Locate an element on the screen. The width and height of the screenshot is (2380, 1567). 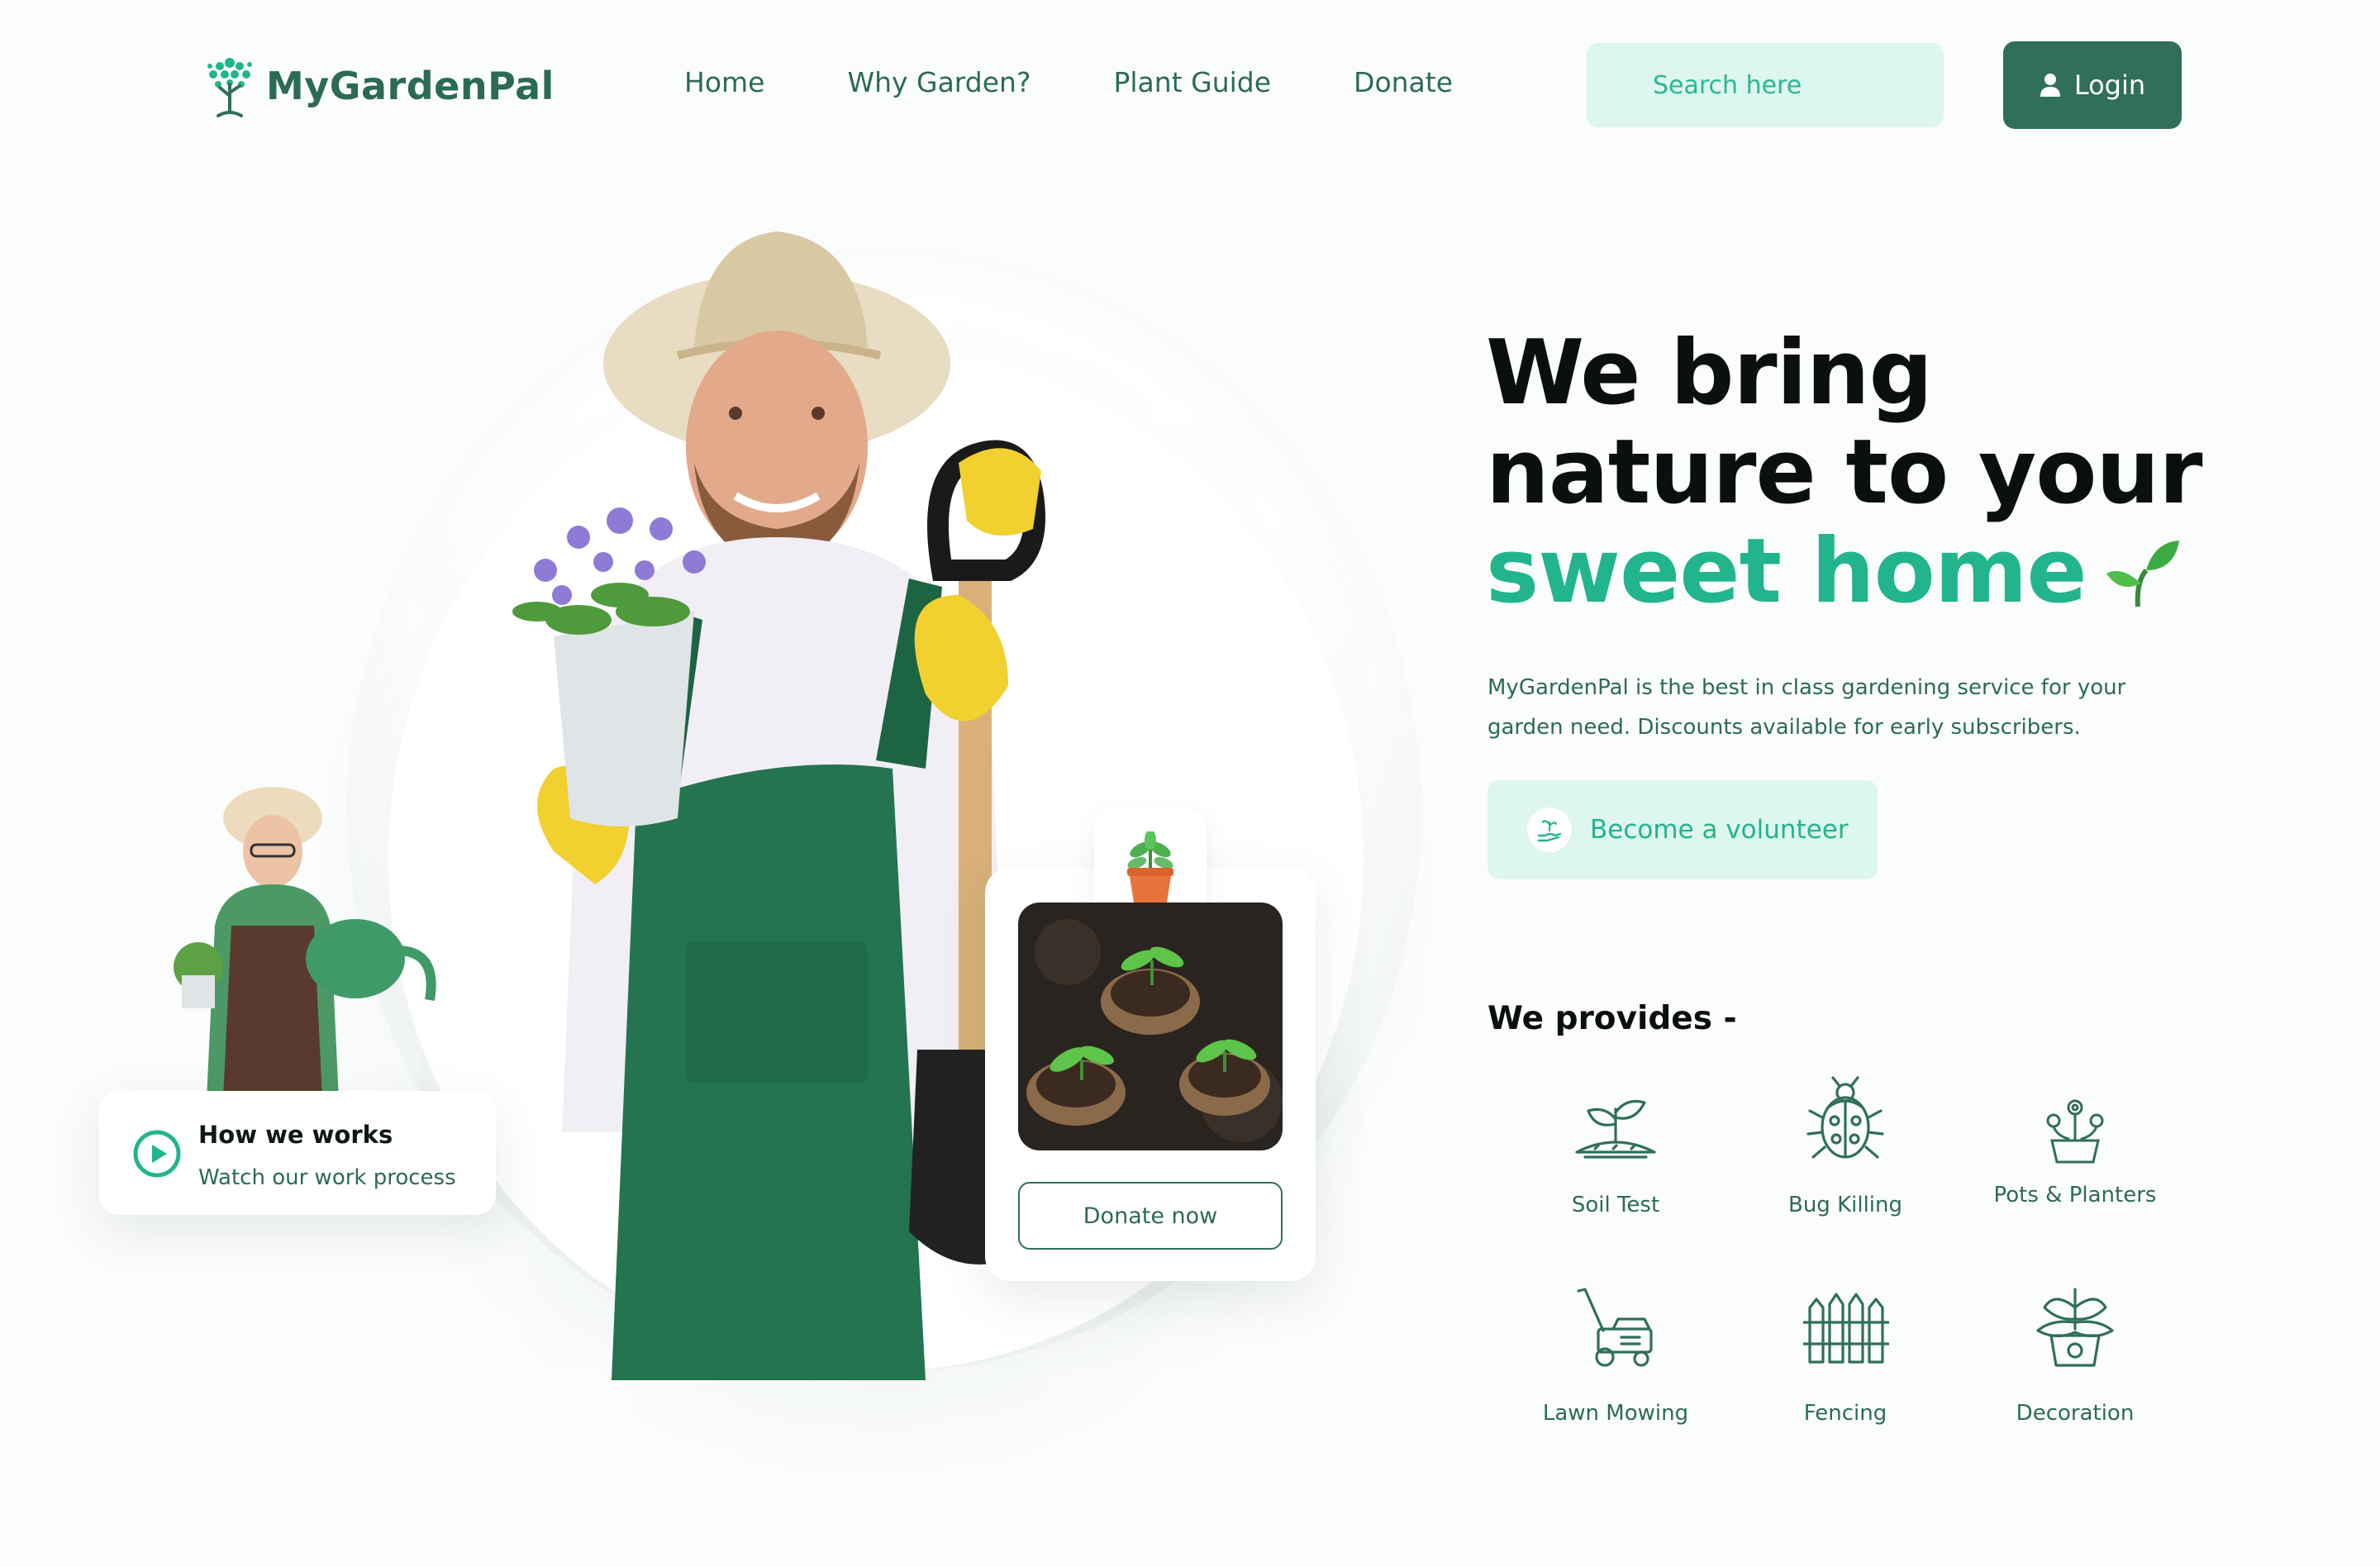
login-button: Login is located at coordinates (2092, 85).